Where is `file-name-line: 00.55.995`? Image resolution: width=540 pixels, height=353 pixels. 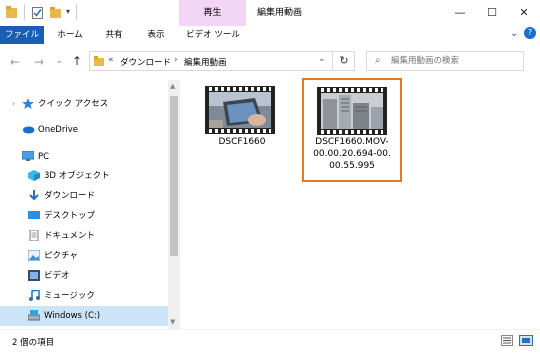
file-name-line: 00.55.995 is located at coordinates (352, 166).